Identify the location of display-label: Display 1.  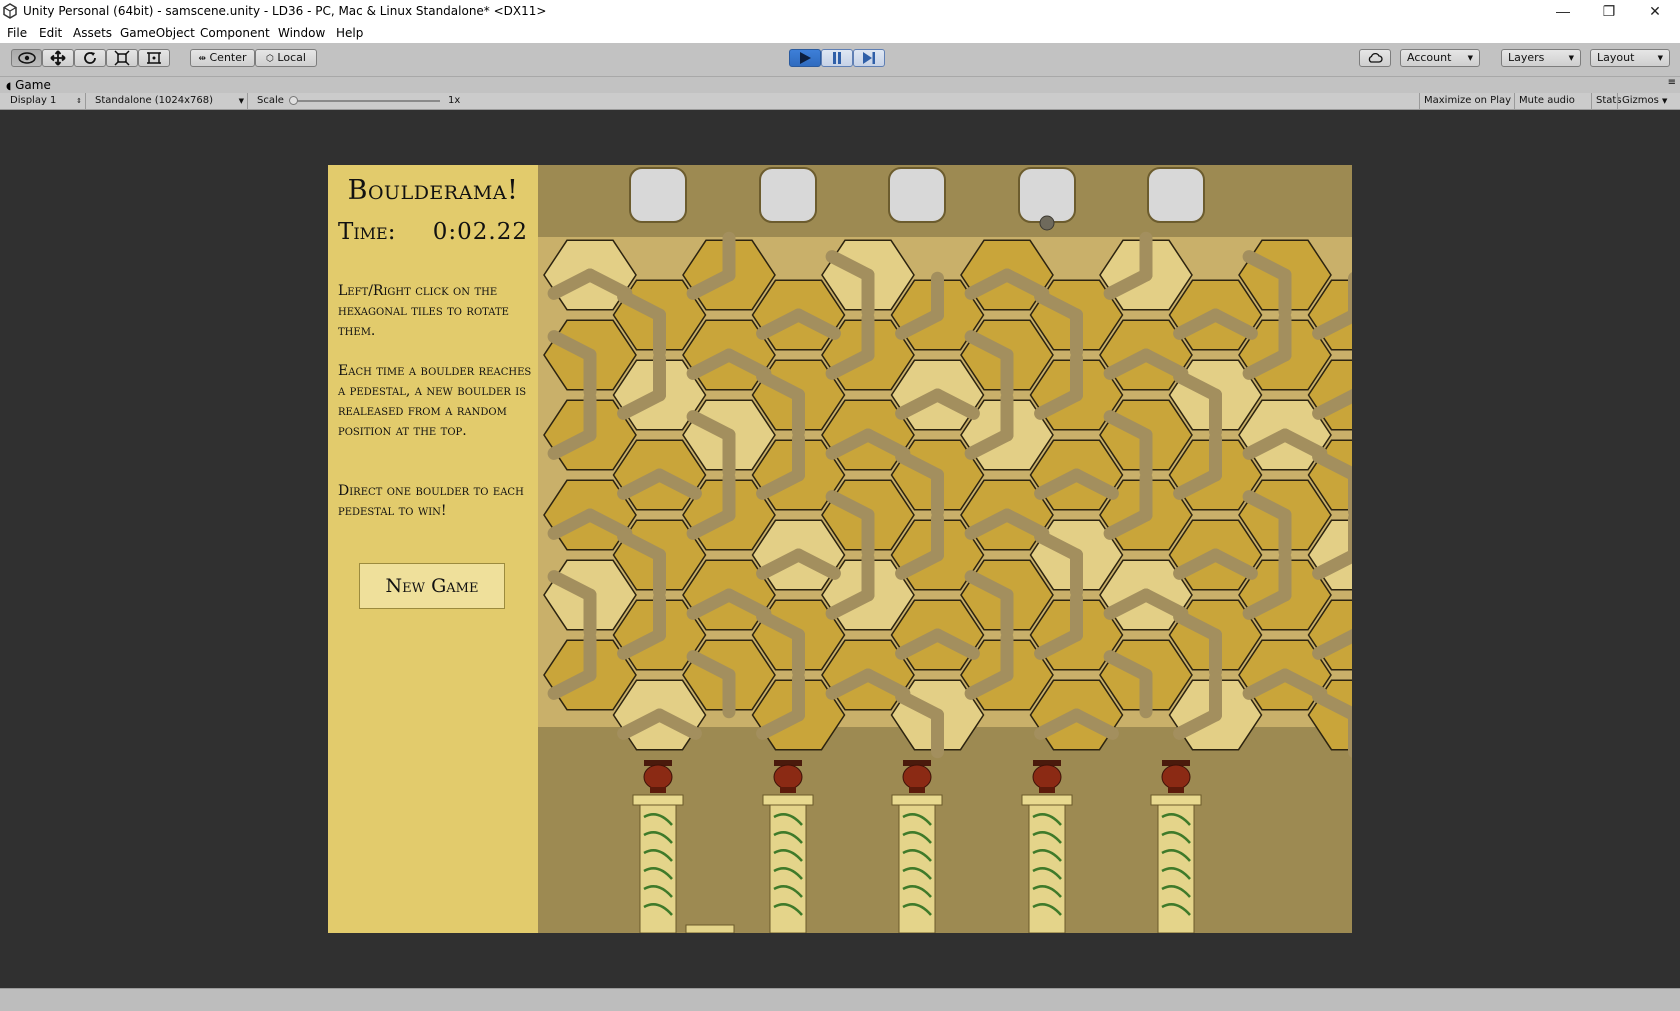
(33, 100).